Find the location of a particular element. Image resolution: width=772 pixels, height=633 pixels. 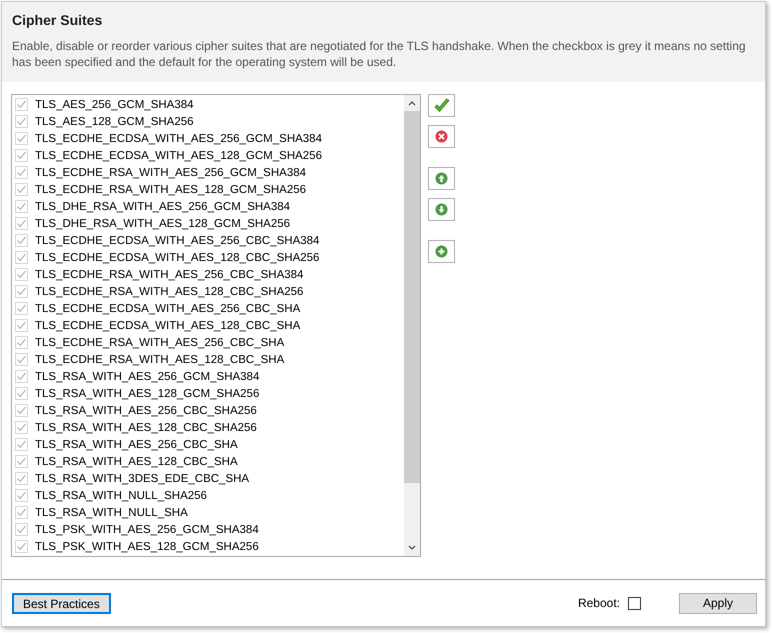

cipher-suite-name: TLS_RSA_WITH_AES_128_CBC_SHA256 is located at coordinates (146, 428).